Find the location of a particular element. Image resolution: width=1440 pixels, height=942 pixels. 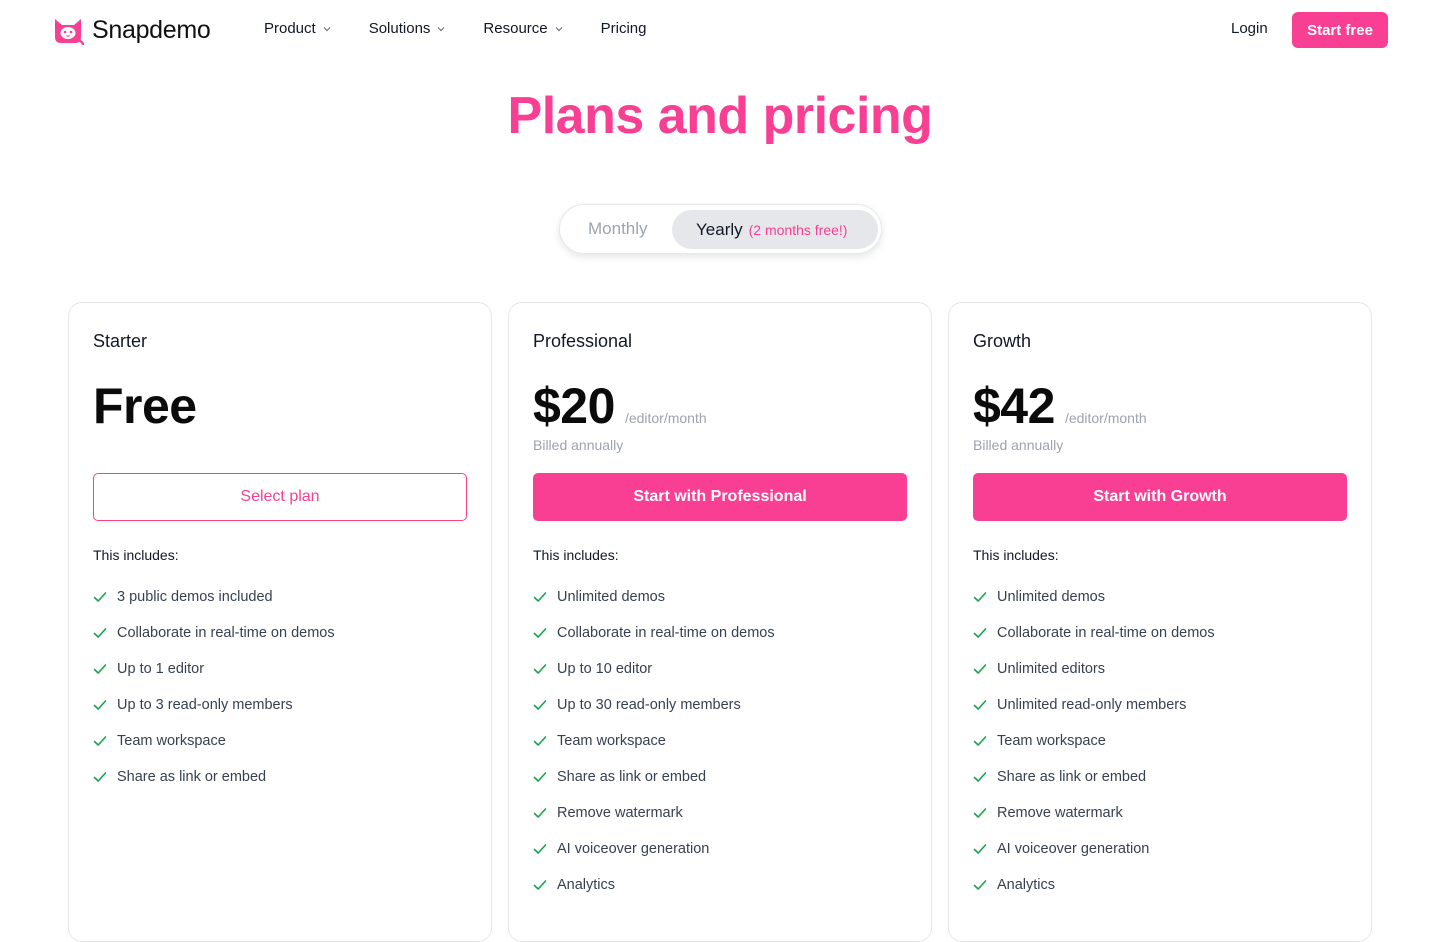

feature-item: Up to 10 editor is located at coordinates (654, 669).